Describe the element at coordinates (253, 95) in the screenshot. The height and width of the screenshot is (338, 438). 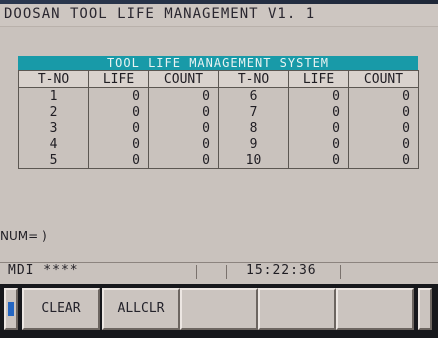
I see `tool-number: 6` at that location.